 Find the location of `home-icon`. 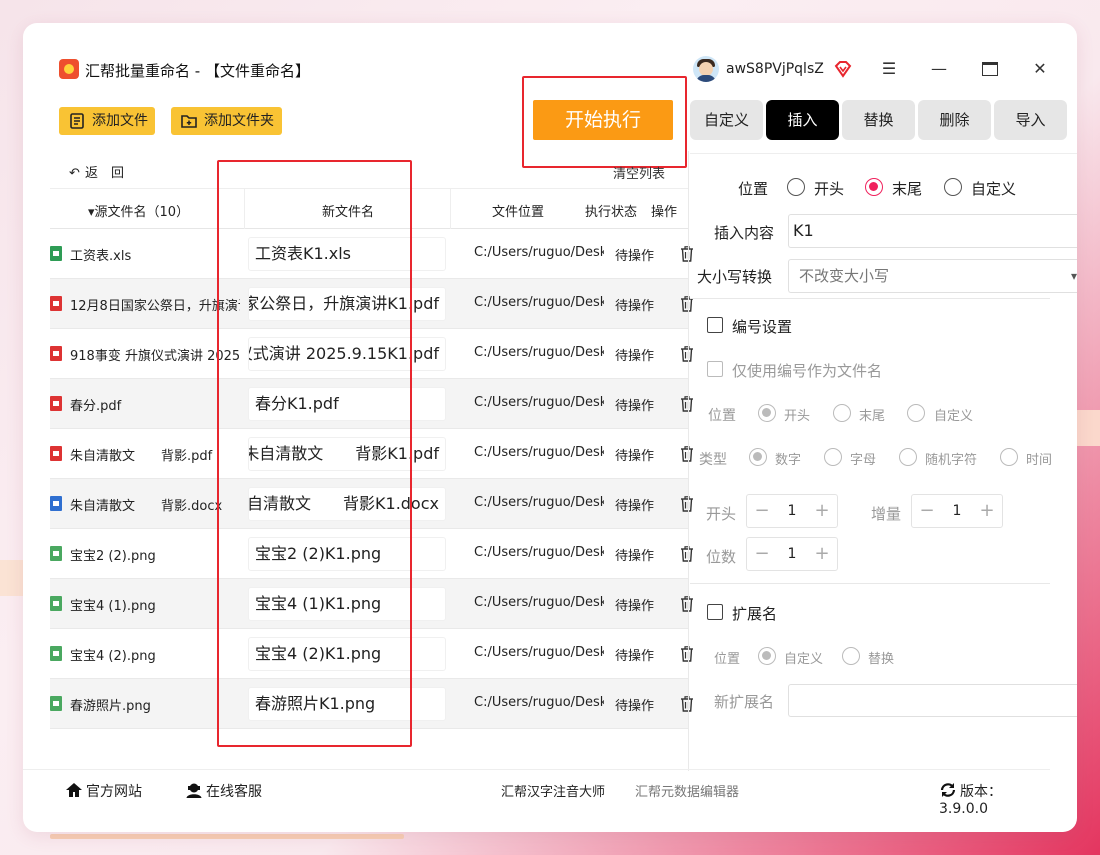

home-icon is located at coordinates (74, 790).